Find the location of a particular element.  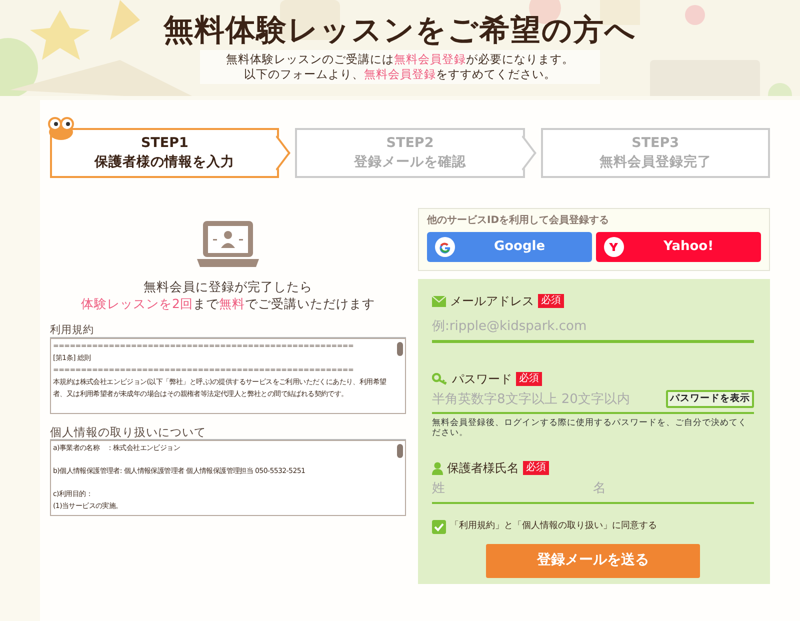

field-label: メールアドレス is located at coordinates (492, 301).